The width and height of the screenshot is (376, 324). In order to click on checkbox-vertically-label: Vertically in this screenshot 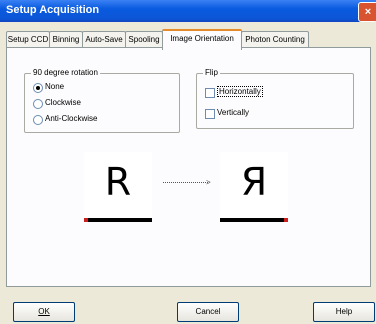, I will do `click(233, 112)`.